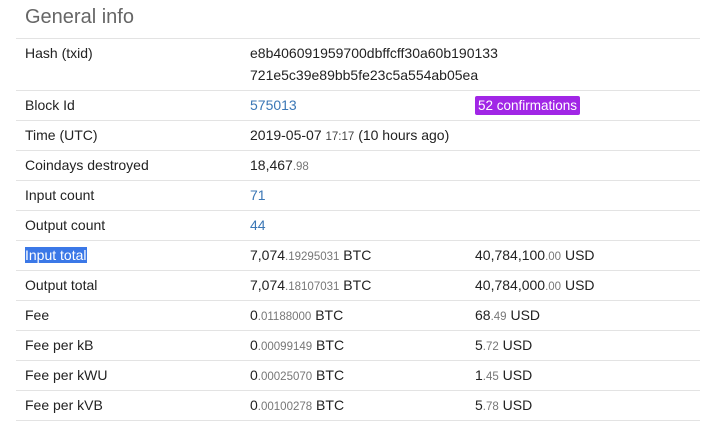  I want to click on fee-kb-usd-int: 5, so click(479, 345).